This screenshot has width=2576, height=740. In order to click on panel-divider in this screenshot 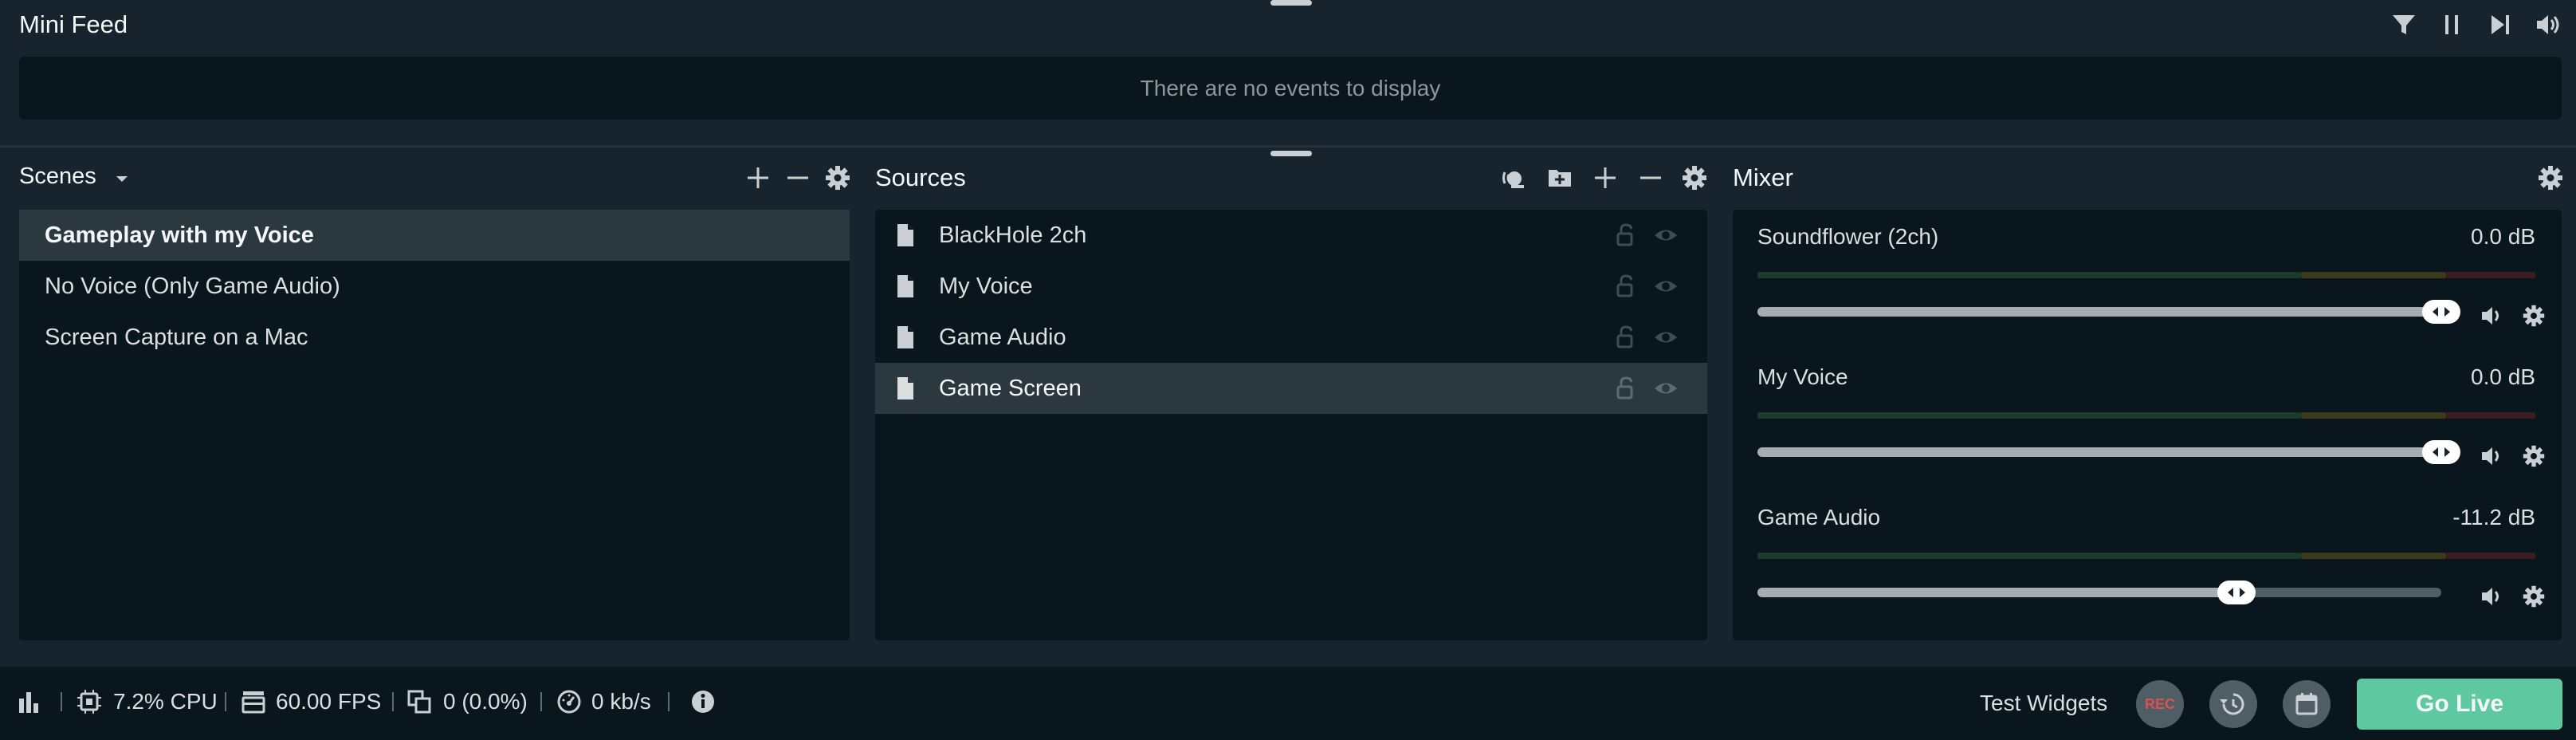, I will do `click(1288, 146)`.